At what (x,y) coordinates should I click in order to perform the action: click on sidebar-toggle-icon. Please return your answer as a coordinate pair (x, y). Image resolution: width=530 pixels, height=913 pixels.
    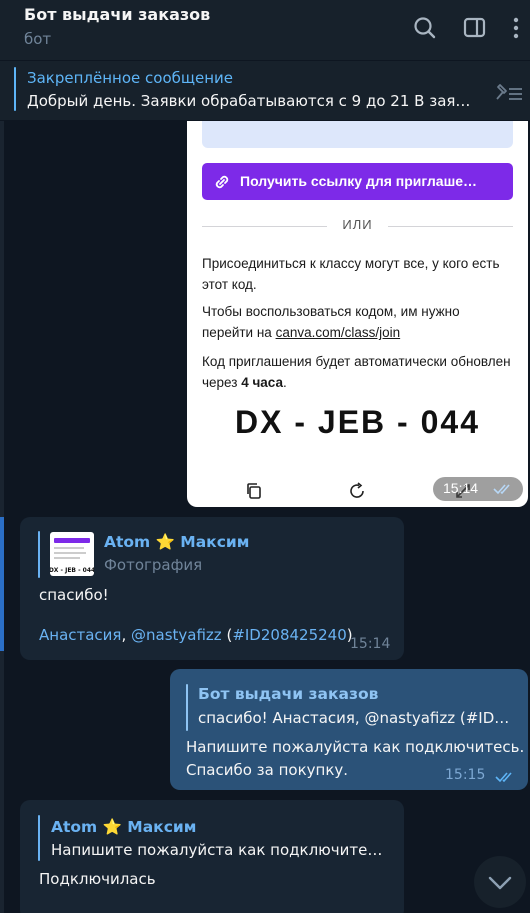
    Looking at the image, I should click on (475, 28).